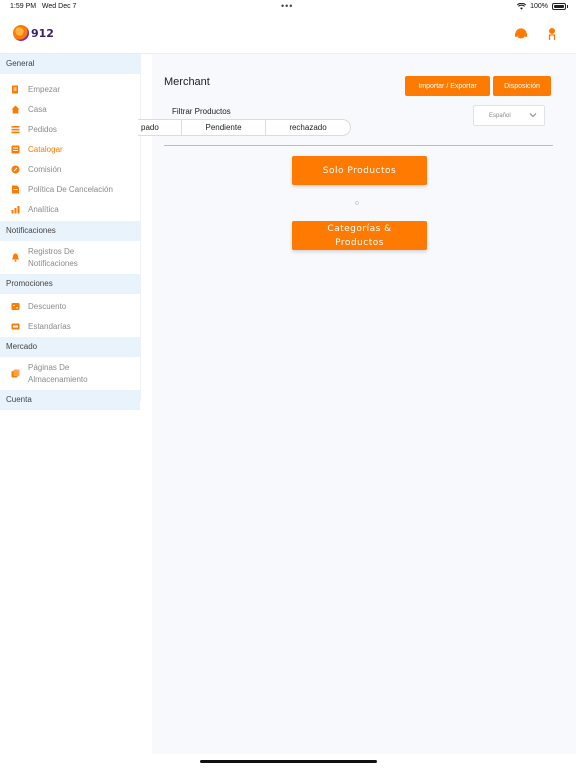 This screenshot has width=576, height=768. Describe the element at coordinates (70, 209) in the screenshot. I see `sidebar-item-analitica: Analítica` at that location.